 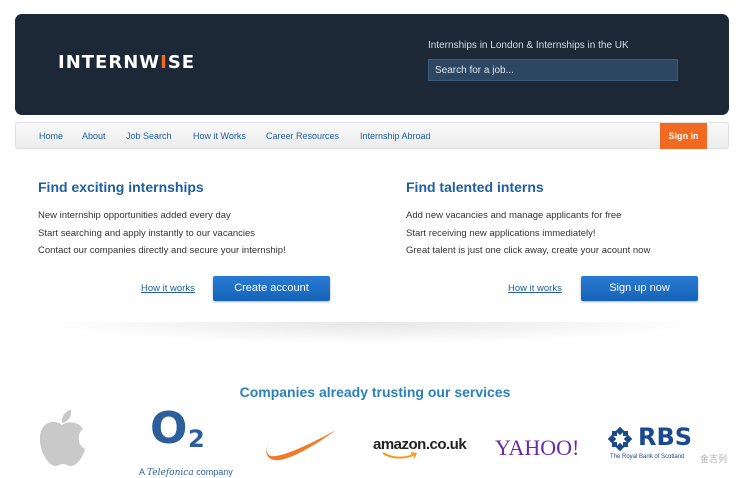 What do you see at coordinates (302, 136) in the screenshot?
I see `nav-item-career-resources: Career Resources` at bounding box center [302, 136].